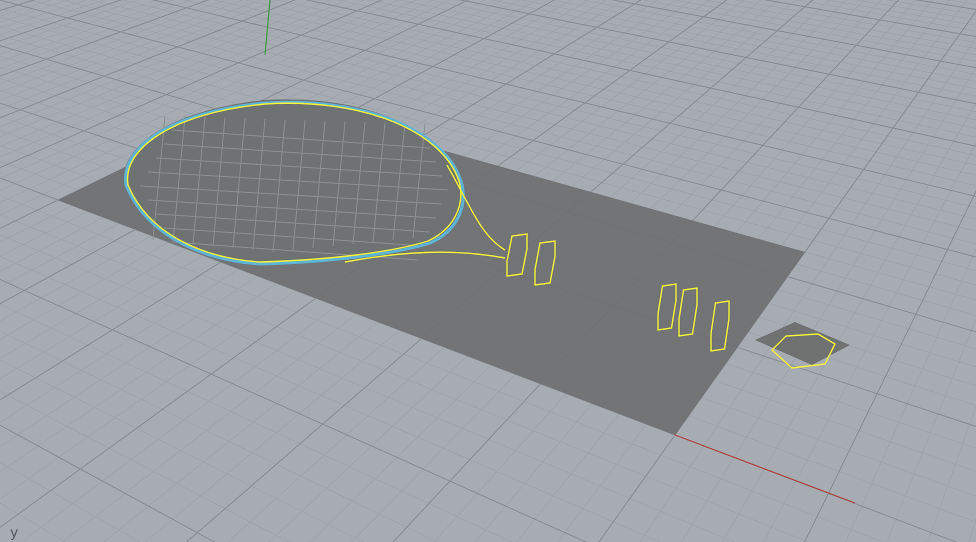 Image resolution: width=976 pixels, height=542 pixels. I want to click on y-axis-line, so click(267, 28).